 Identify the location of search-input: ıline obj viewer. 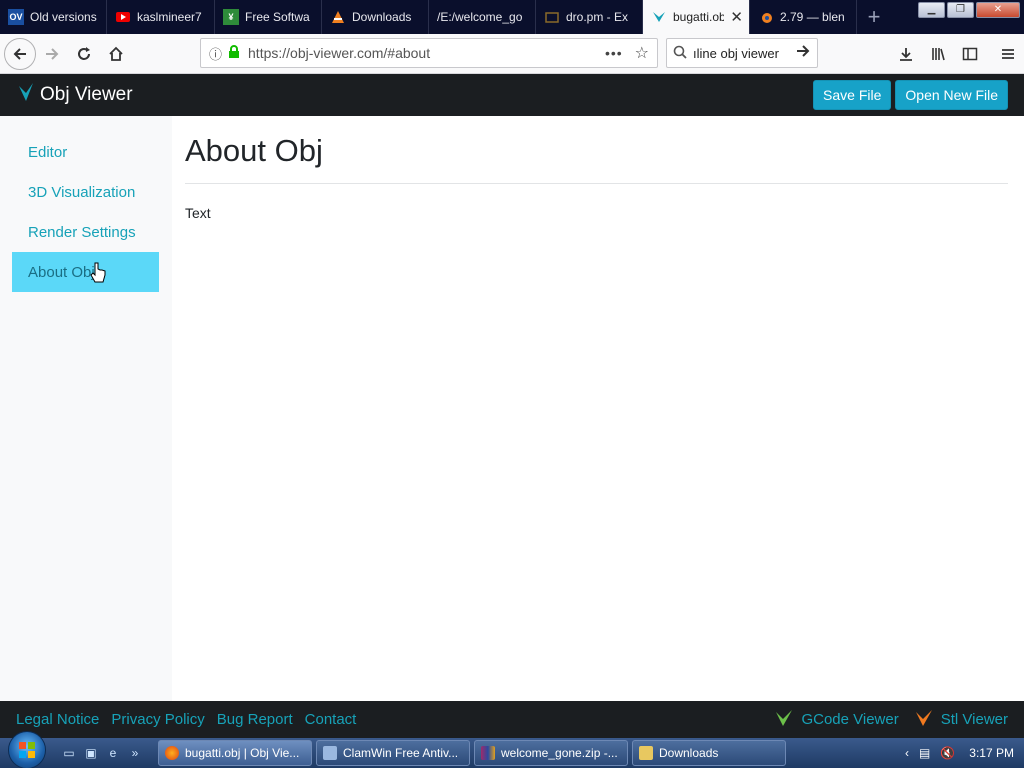
(744, 53).